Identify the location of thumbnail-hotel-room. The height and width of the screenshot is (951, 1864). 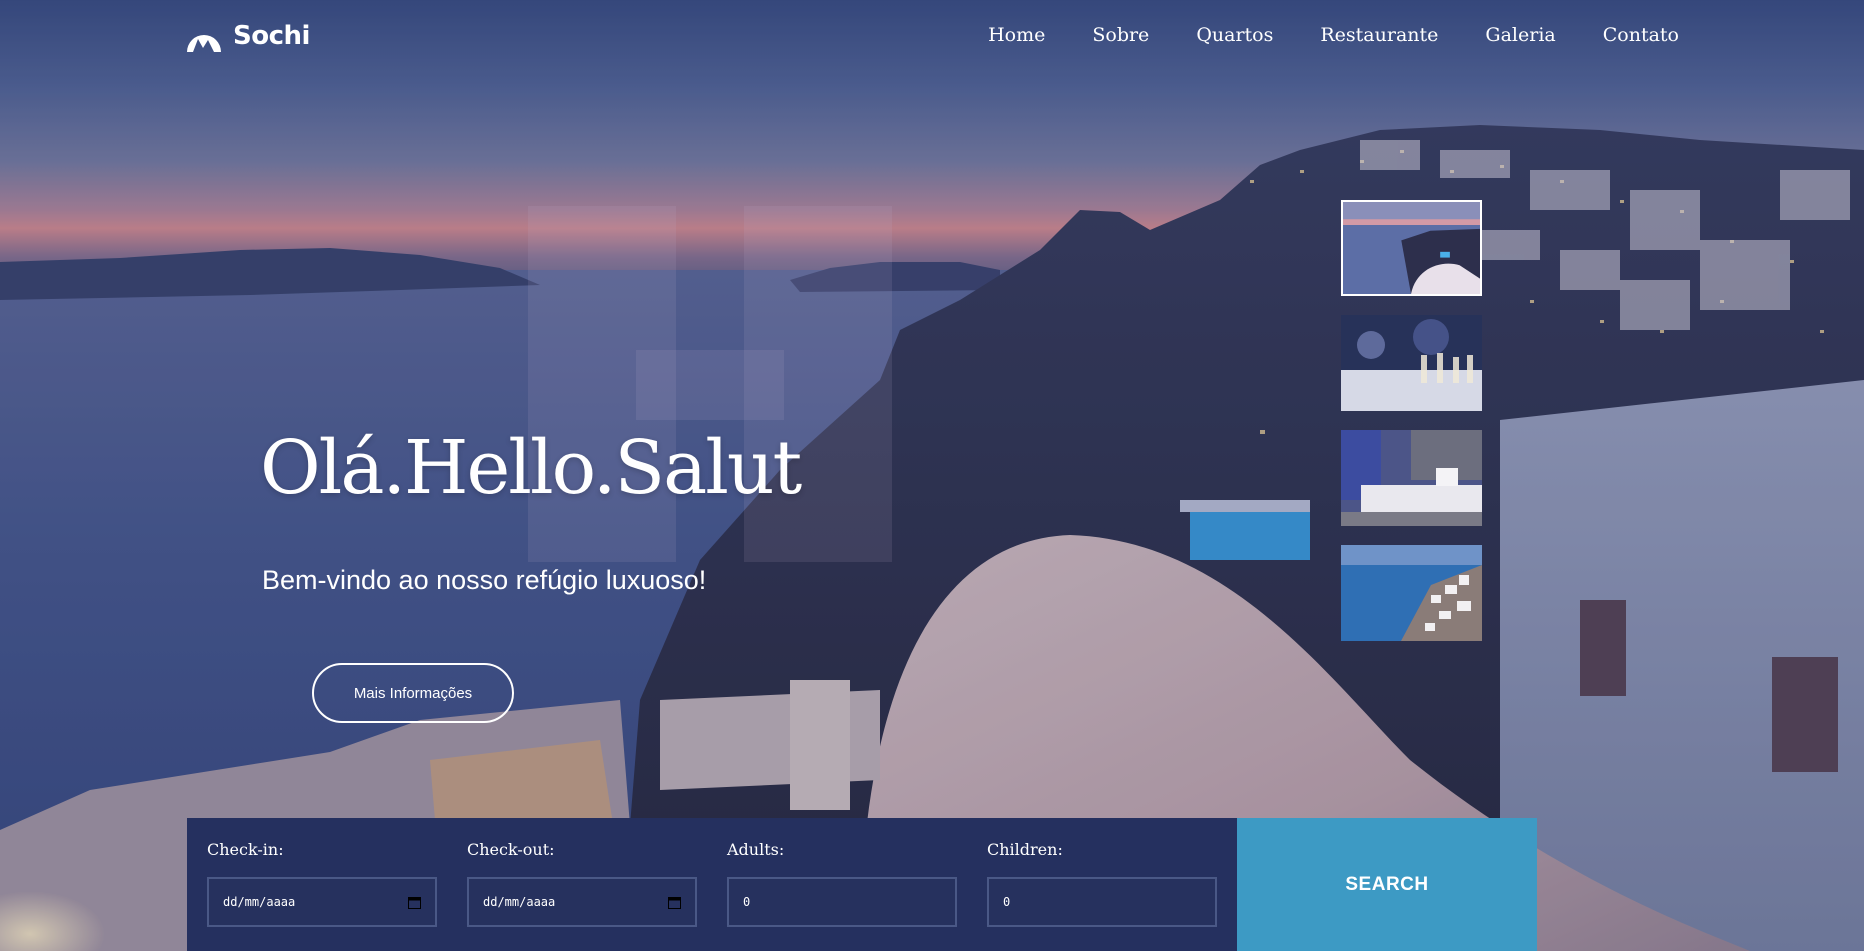
(1411, 478).